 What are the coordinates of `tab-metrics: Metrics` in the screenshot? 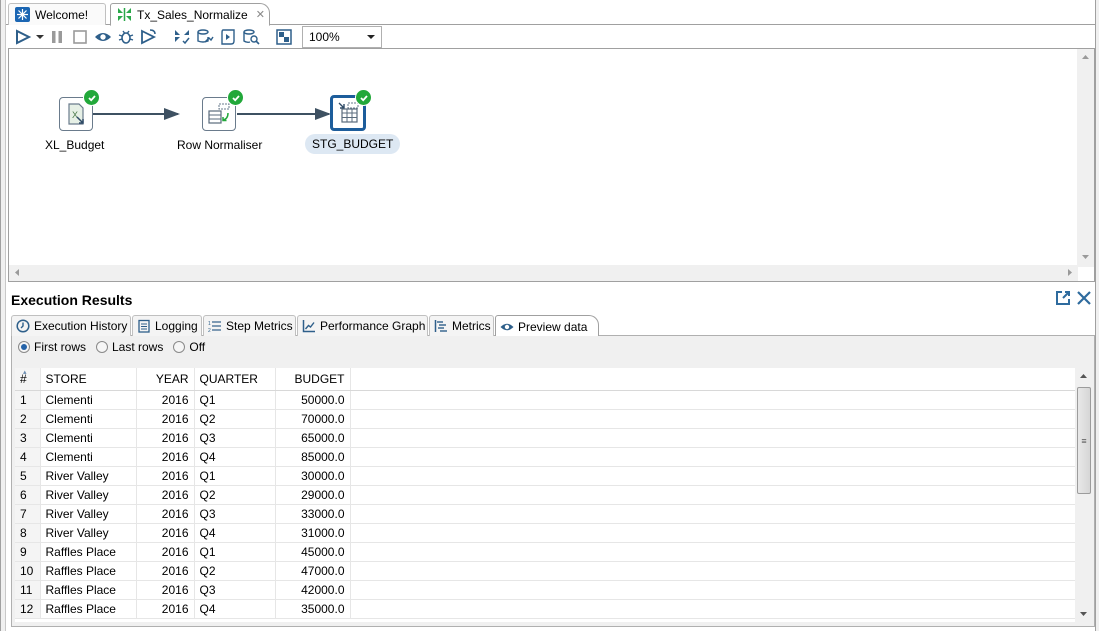 It's located at (461, 325).